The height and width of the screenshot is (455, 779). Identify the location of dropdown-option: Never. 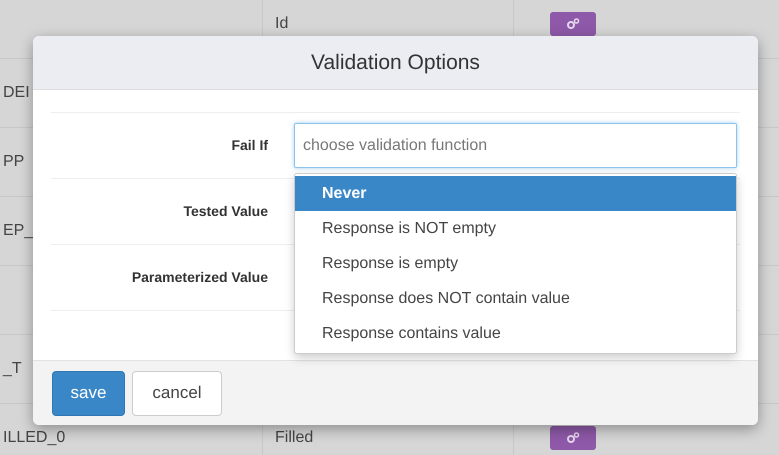
(515, 193).